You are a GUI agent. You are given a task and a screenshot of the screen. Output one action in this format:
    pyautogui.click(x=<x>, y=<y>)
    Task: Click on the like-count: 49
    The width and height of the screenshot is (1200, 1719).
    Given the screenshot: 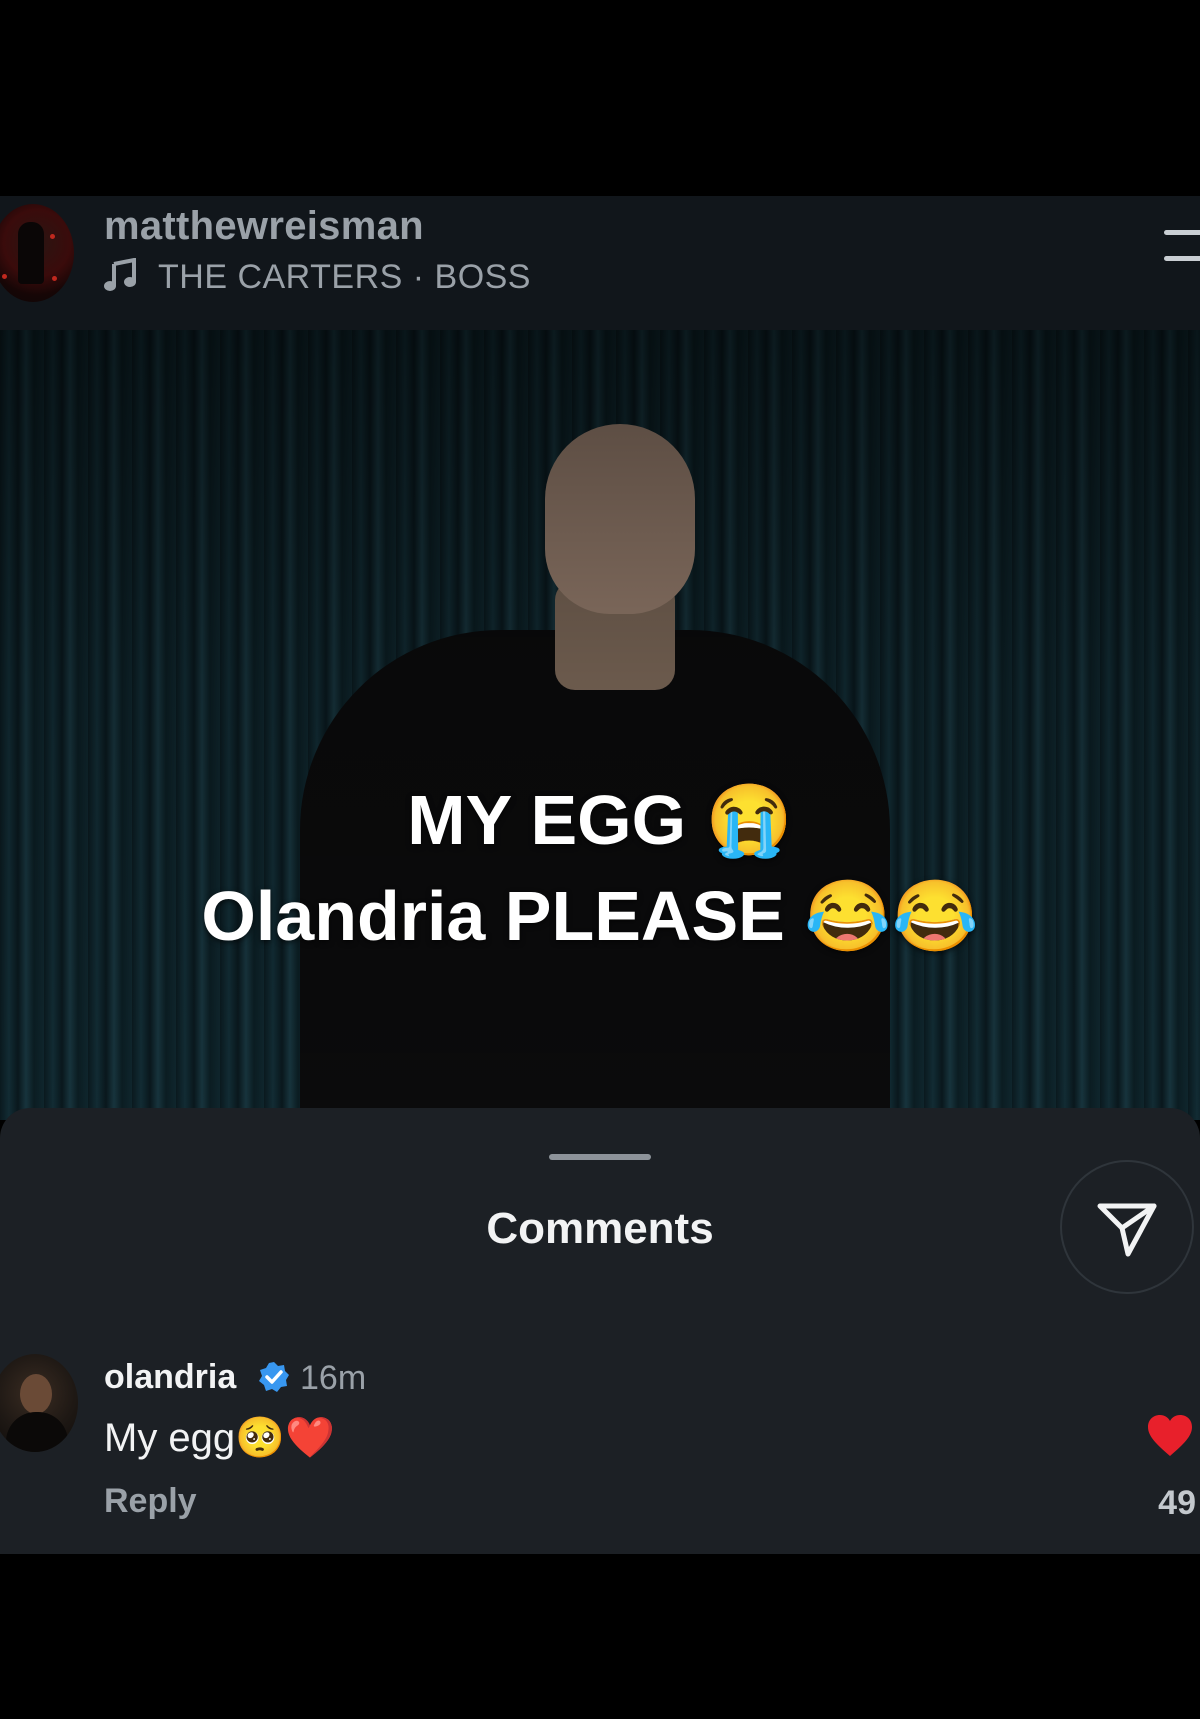 What is the action you would take?
    pyautogui.click(x=1177, y=1503)
    